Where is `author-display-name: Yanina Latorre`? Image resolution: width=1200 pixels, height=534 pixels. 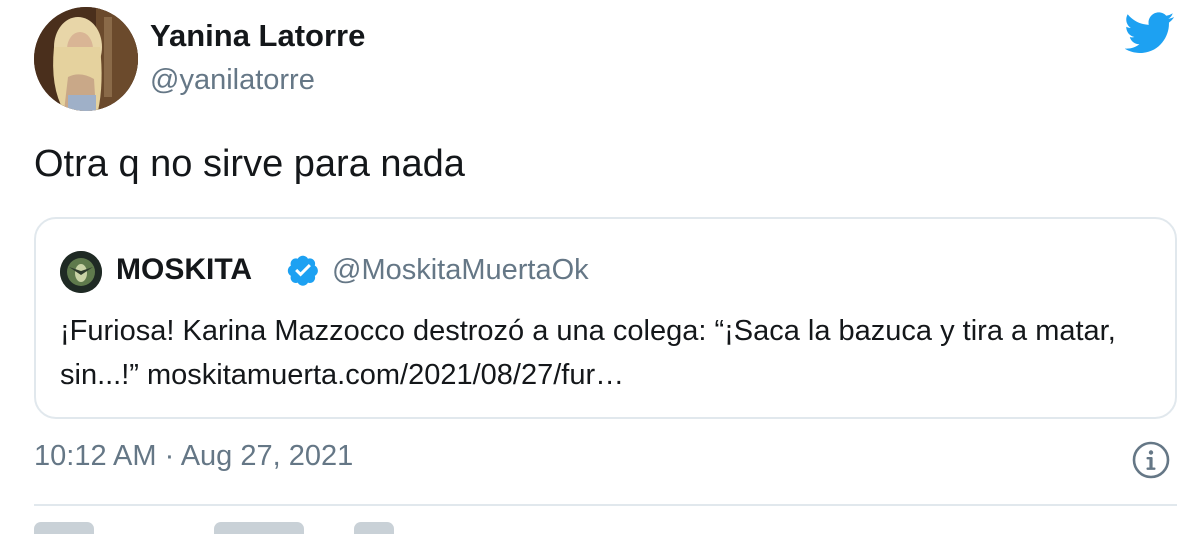 author-display-name: Yanina Latorre is located at coordinates (257, 36).